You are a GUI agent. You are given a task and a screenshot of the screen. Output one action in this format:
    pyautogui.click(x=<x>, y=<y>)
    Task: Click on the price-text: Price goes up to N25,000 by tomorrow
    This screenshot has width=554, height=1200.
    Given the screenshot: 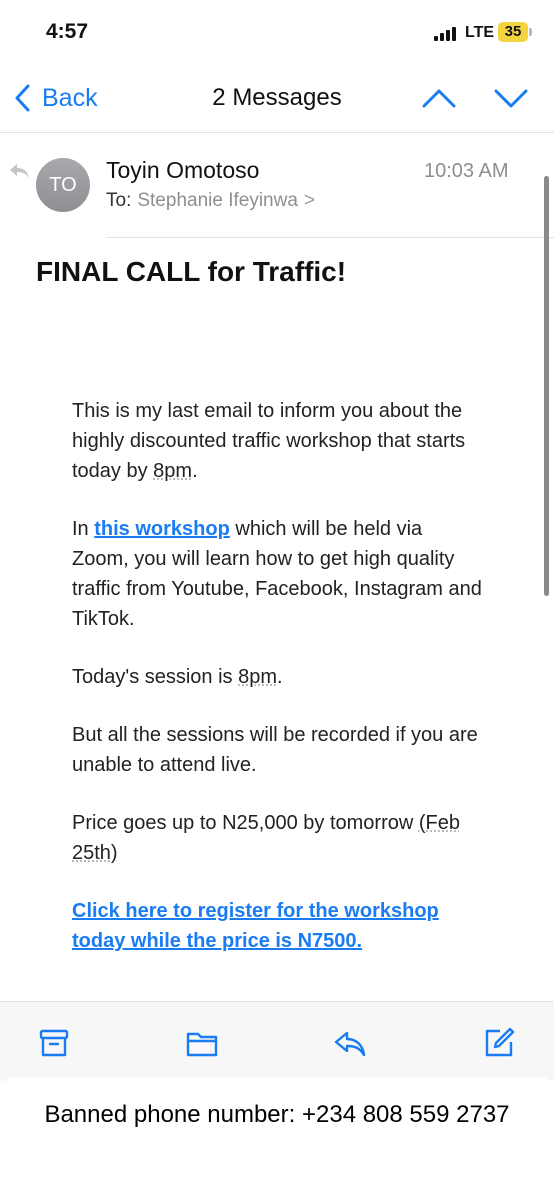 What is the action you would take?
    pyautogui.click(x=245, y=823)
    